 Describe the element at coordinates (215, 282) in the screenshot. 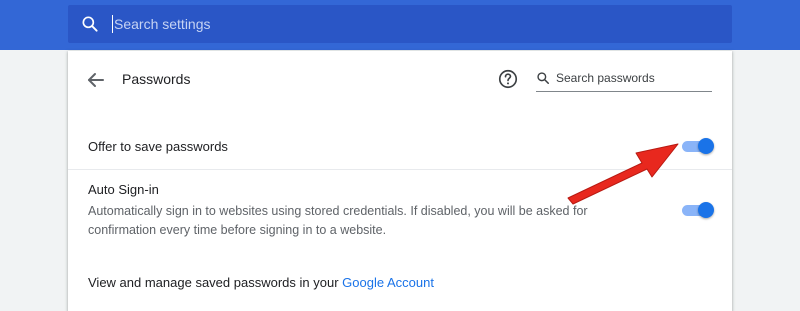

I see `manage-passwords-prefix: View and manage saved passwords in your` at that location.